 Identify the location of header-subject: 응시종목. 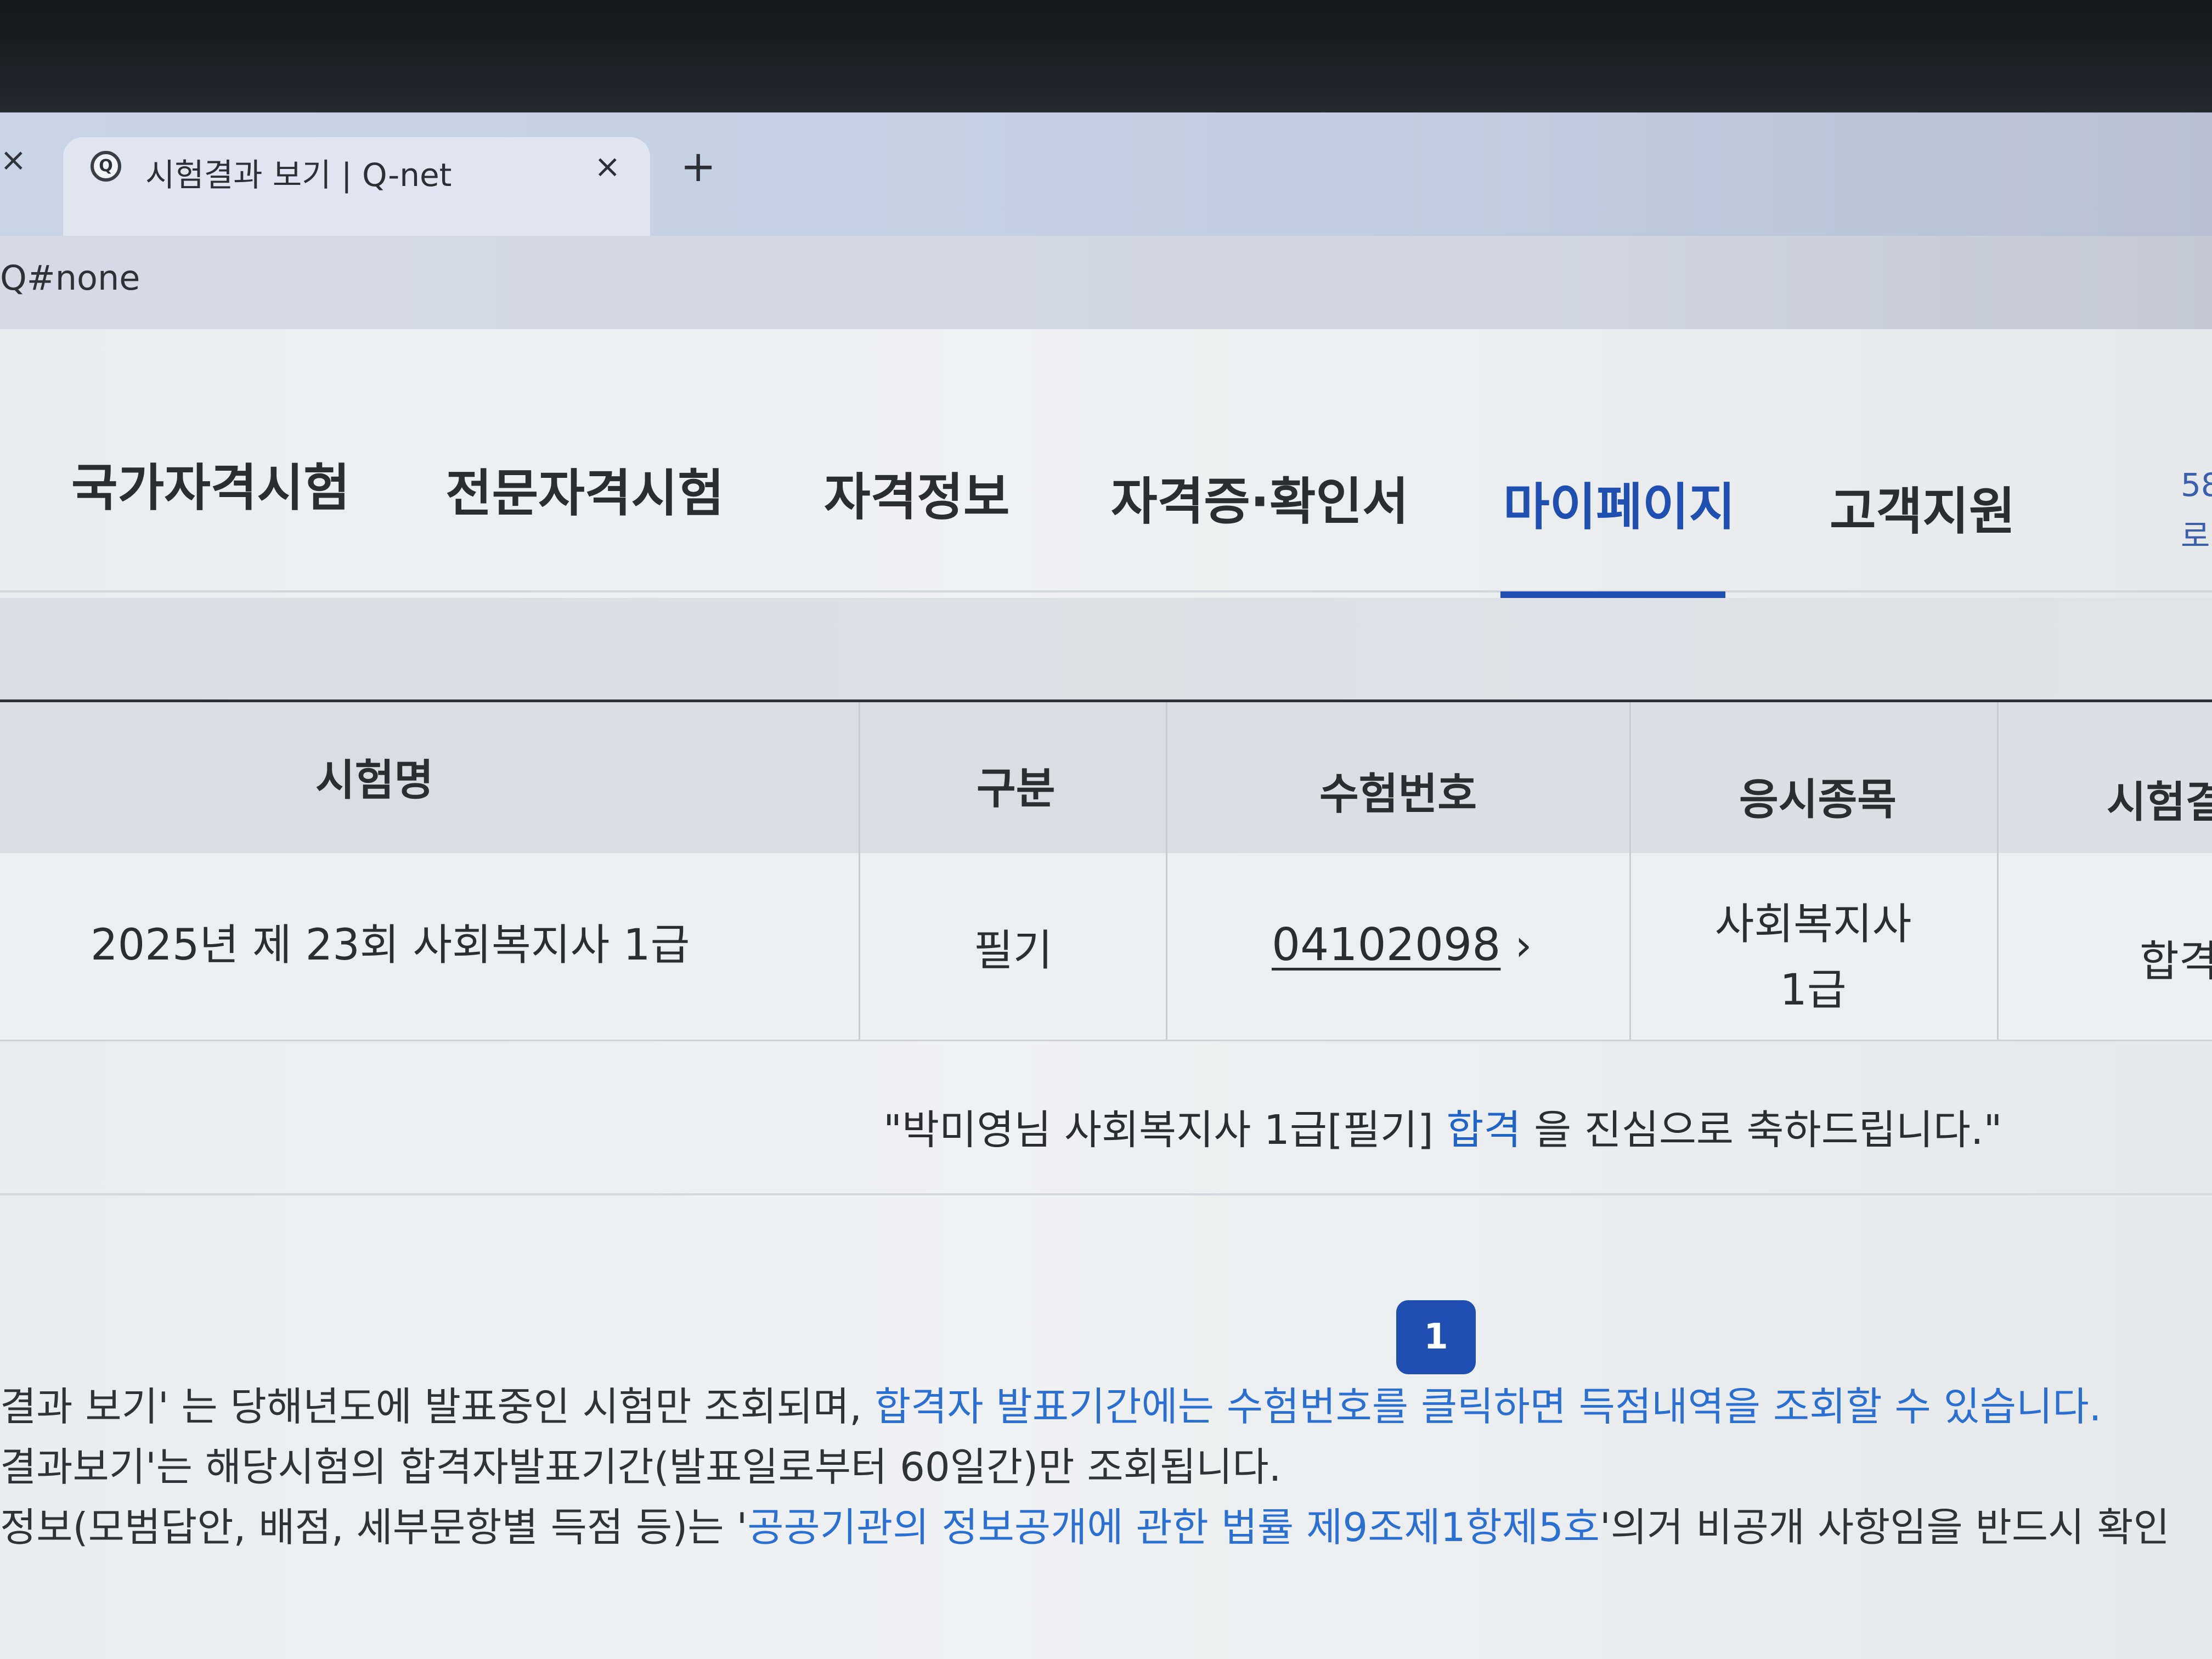
(1818, 800).